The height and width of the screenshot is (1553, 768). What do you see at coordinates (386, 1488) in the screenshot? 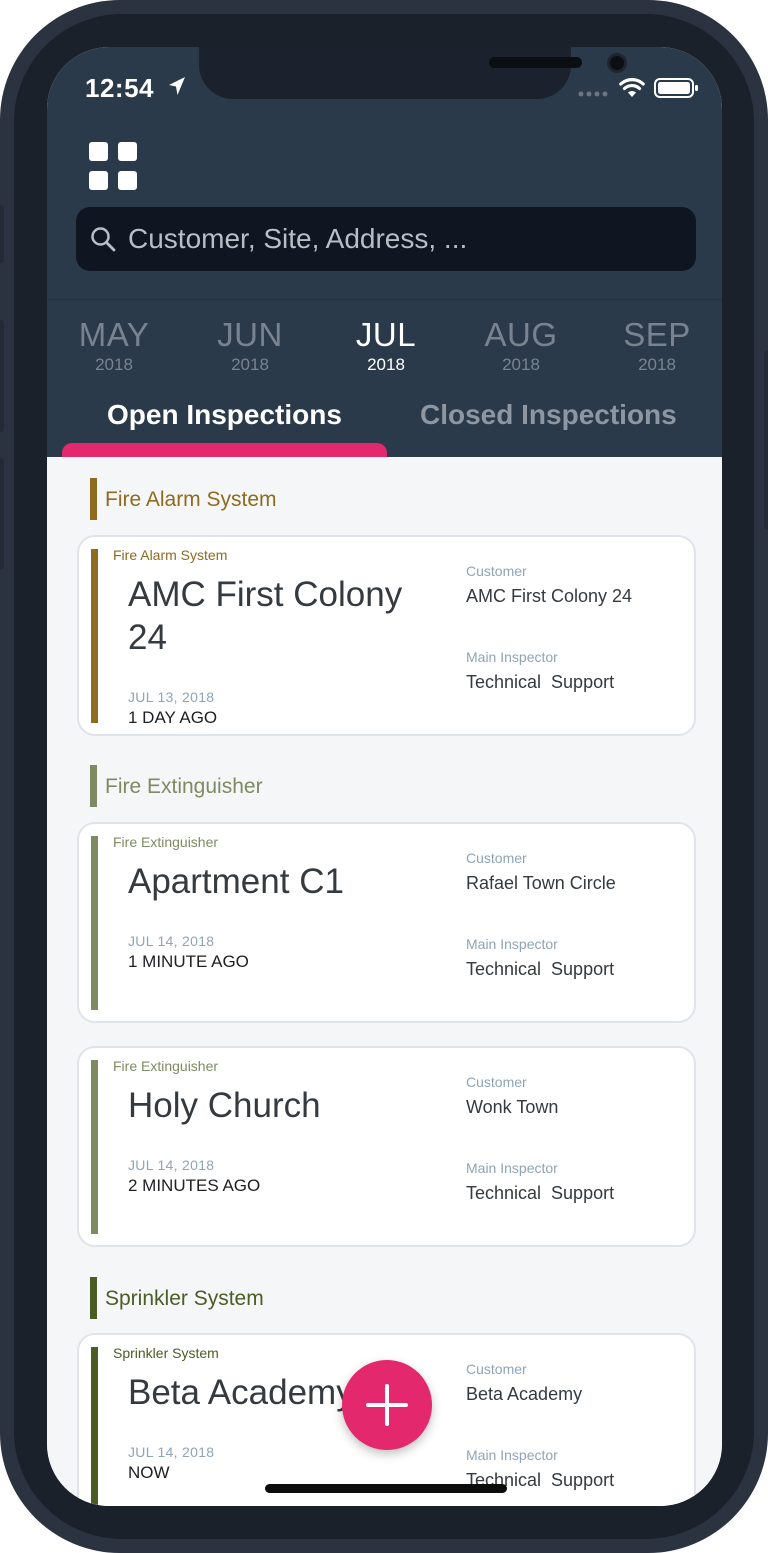
I see `home-indicator` at bounding box center [386, 1488].